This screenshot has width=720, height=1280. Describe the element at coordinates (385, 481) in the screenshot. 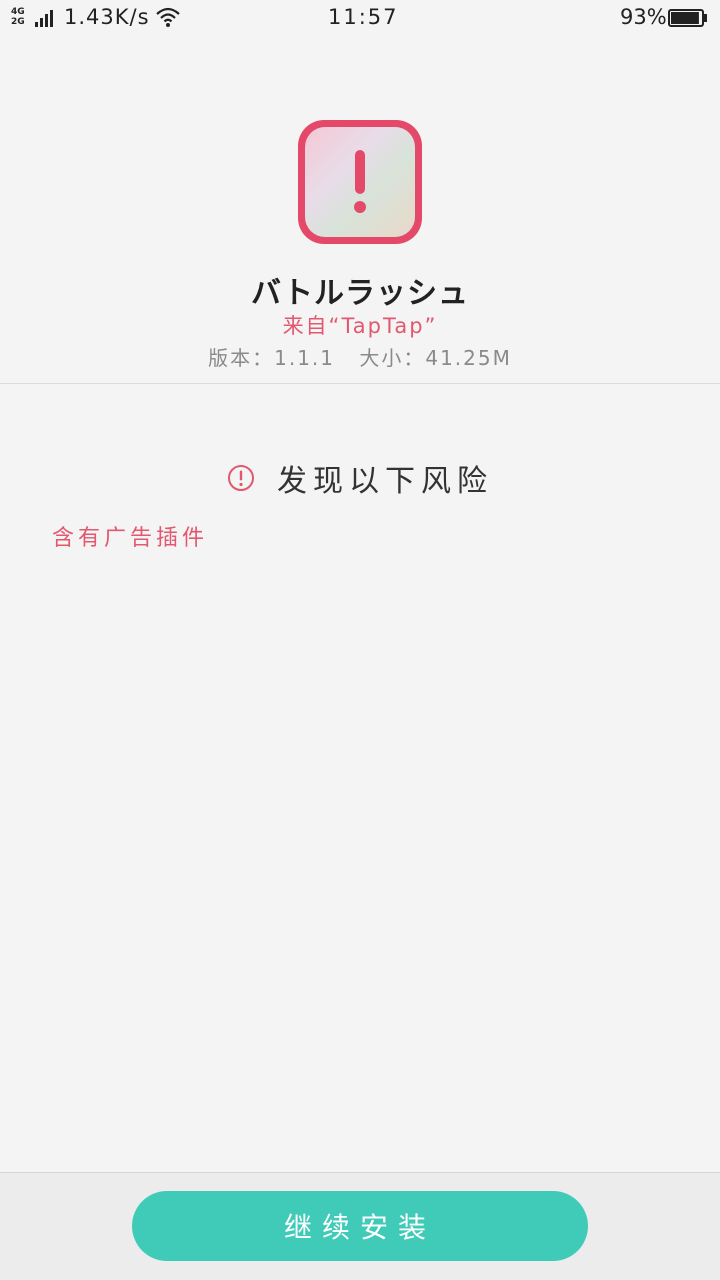

I see `risk-title: 发现以下风险` at that location.